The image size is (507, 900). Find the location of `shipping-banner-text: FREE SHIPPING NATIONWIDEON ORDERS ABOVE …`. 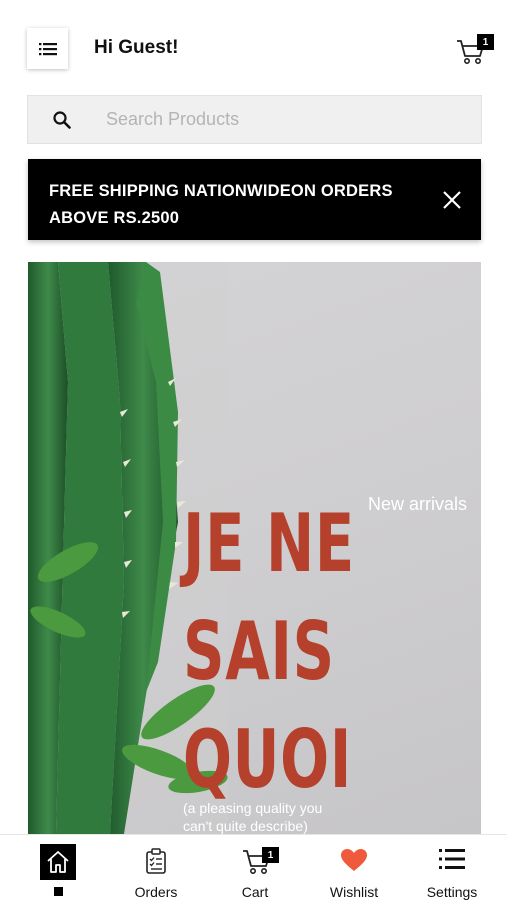

shipping-banner-text: FREE SHIPPING NATIONWIDEON ORDERS ABOVE … is located at coordinates (221, 204).